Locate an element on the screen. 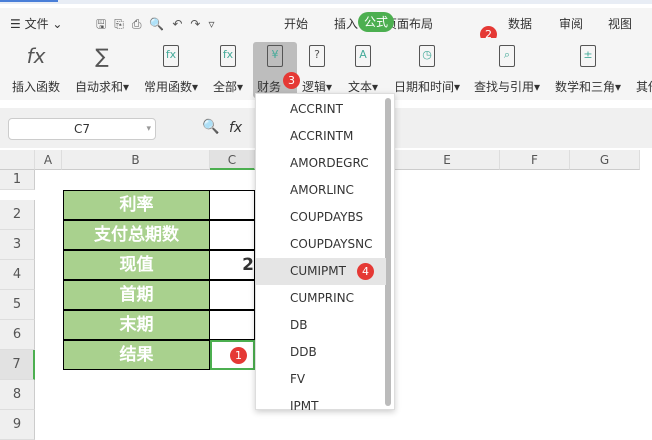 Image resolution: width=652 pixels, height=440 pixels. row-header: 7 is located at coordinates (17, 365).